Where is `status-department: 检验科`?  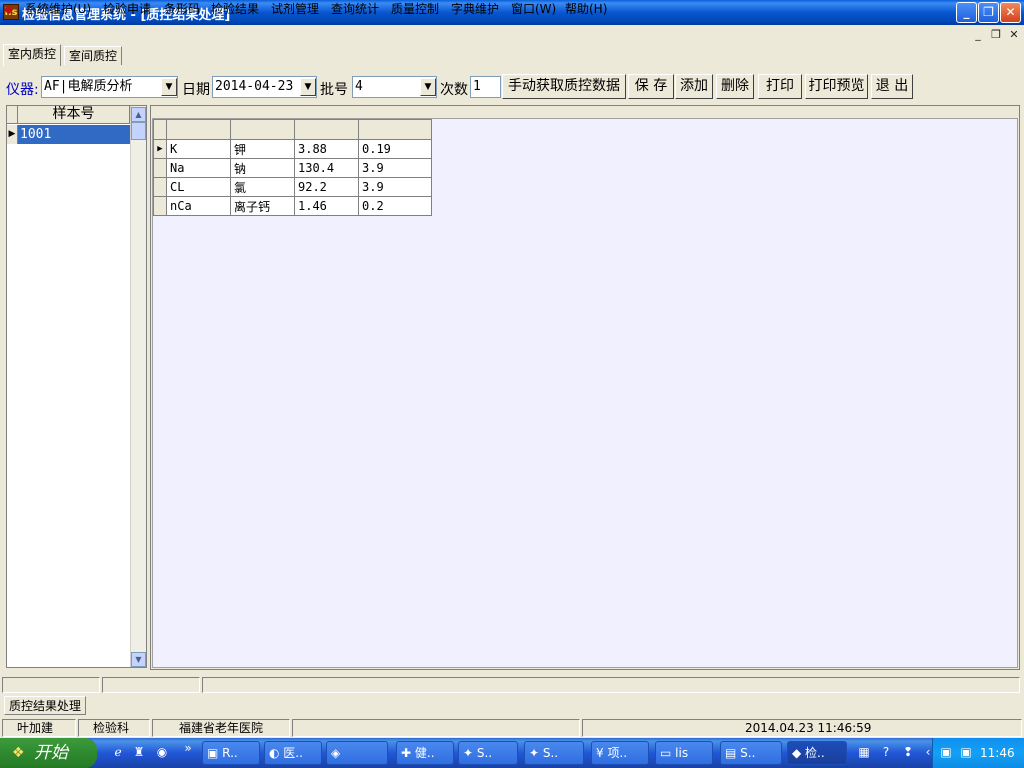
status-department: 检验科 is located at coordinates (114, 728).